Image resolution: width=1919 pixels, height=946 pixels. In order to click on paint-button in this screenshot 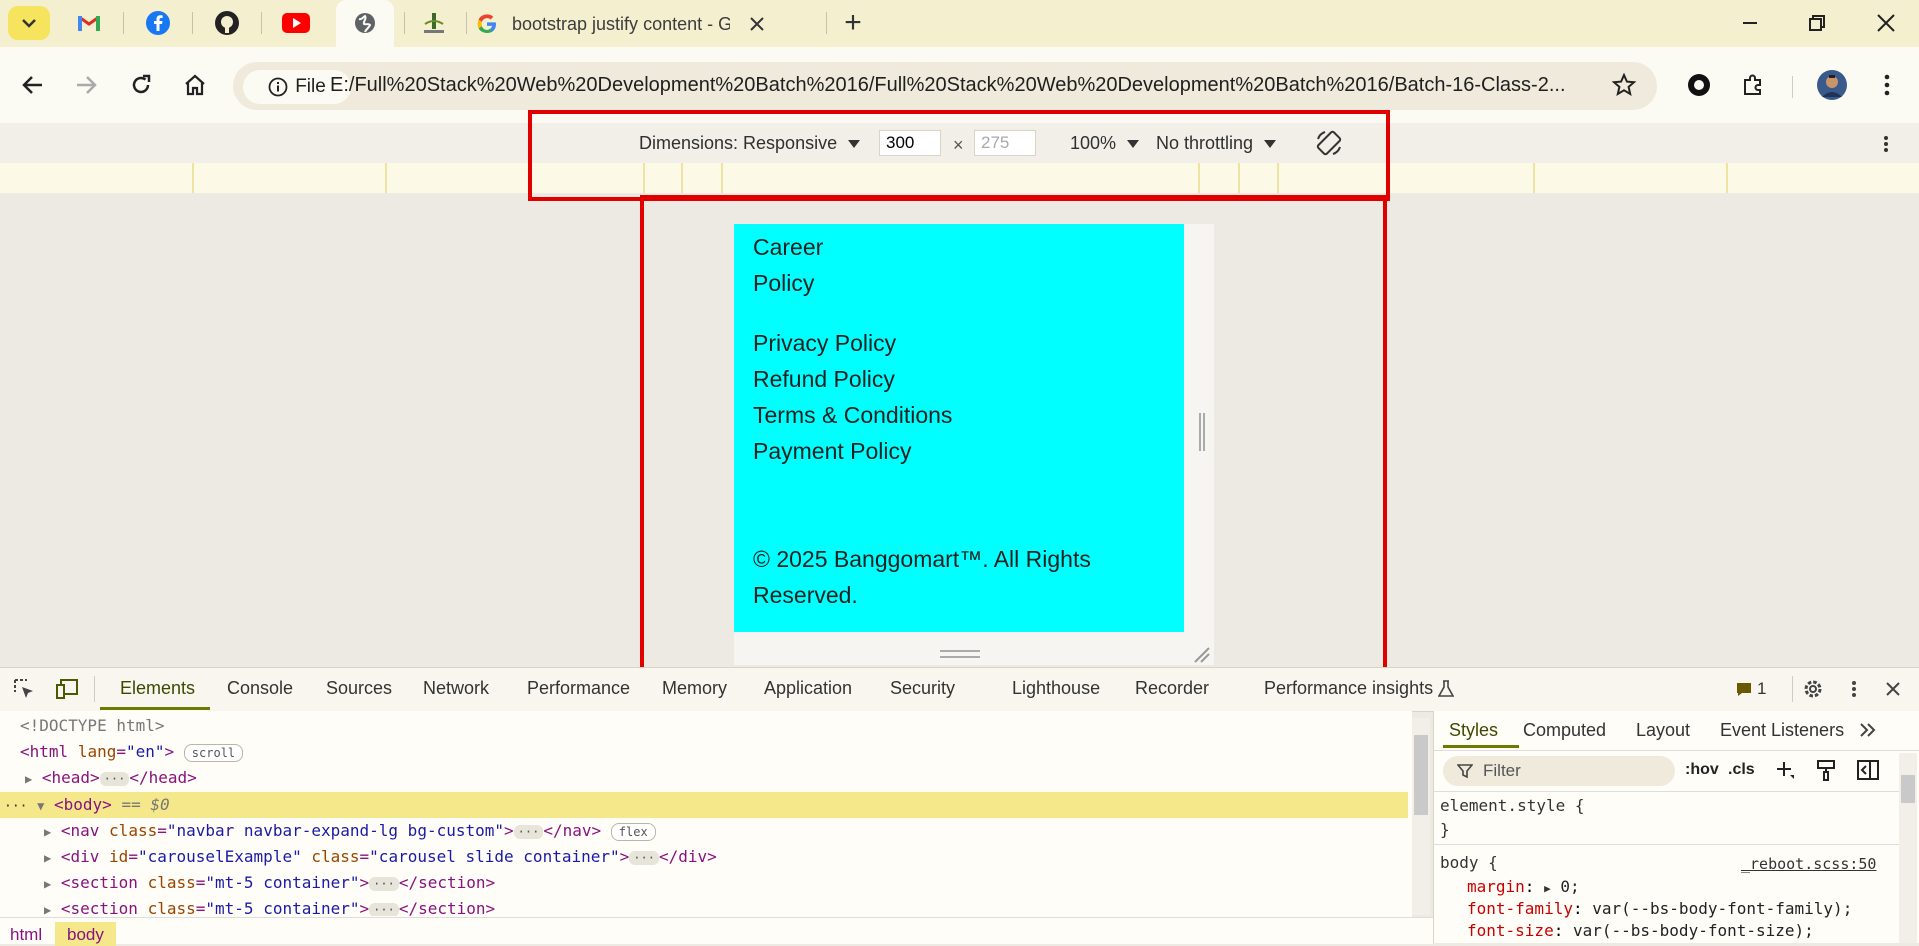, I will do `click(1826, 770)`.